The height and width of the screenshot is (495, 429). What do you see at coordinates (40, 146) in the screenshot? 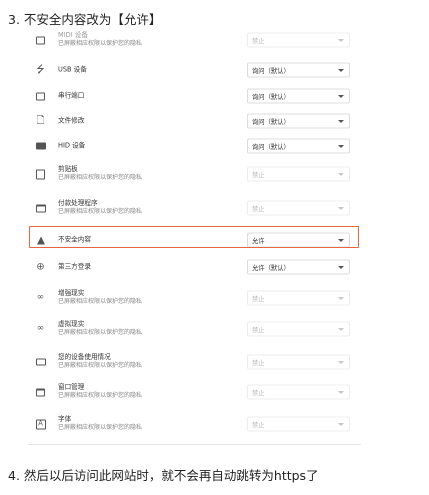
I see `hid-device-icon` at bounding box center [40, 146].